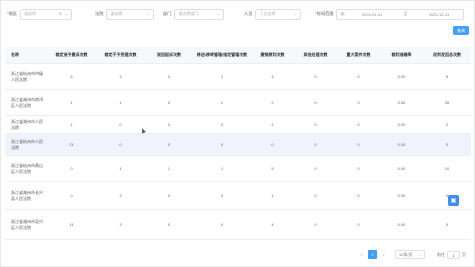 The width and height of the screenshot is (475, 267). Describe the element at coordinates (342, 13) in the screenshot. I see `calendar-icon: ▦` at that location.